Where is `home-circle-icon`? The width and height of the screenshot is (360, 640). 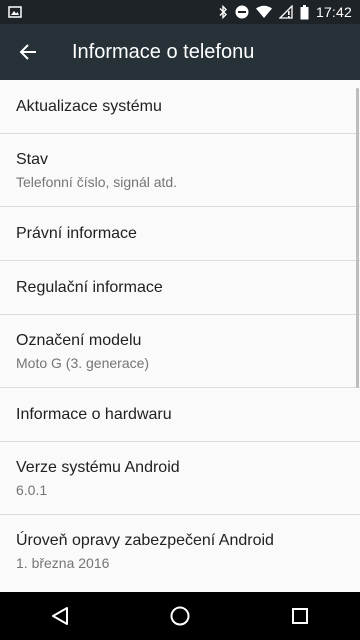
home-circle-icon is located at coordinates (180, 616).